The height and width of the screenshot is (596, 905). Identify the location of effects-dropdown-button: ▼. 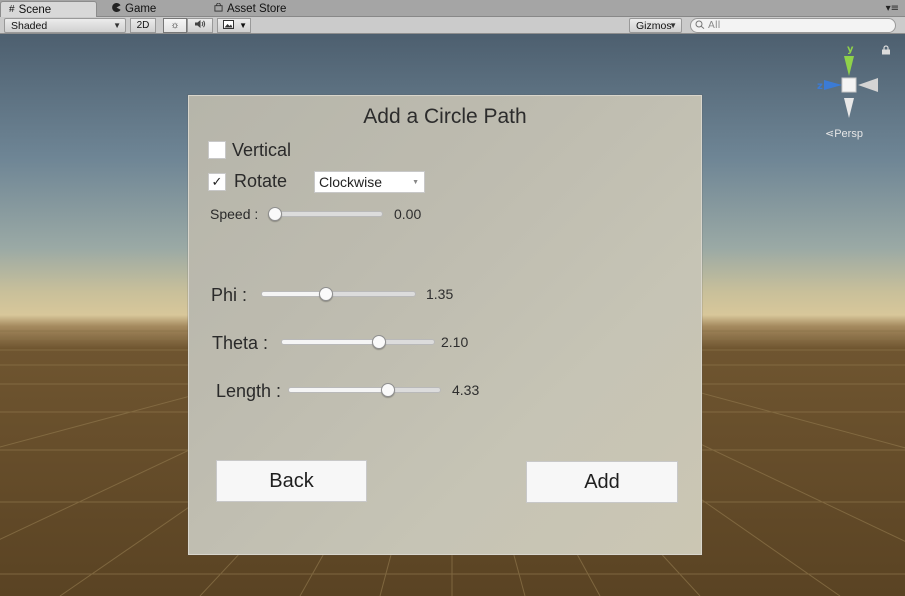
(234, 25).